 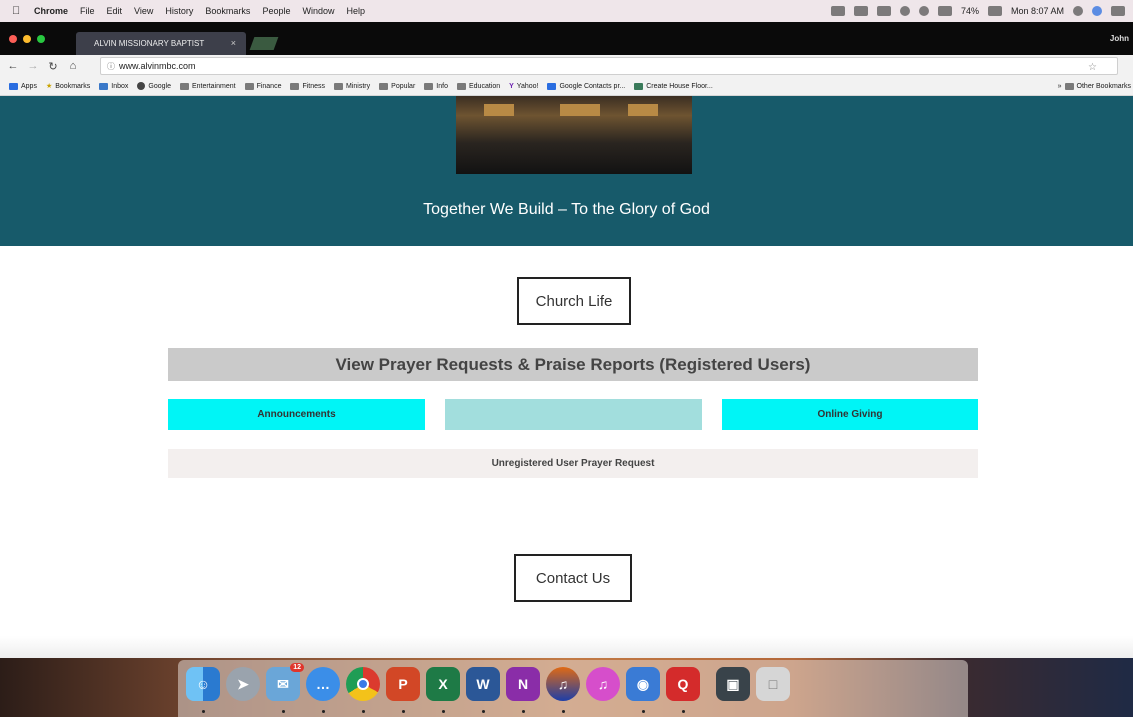 What do you see at coordinates (1092, 67) in the screenshot?
I see `bookmark-star-icon: ☆` at bounding box center [1092, 67].